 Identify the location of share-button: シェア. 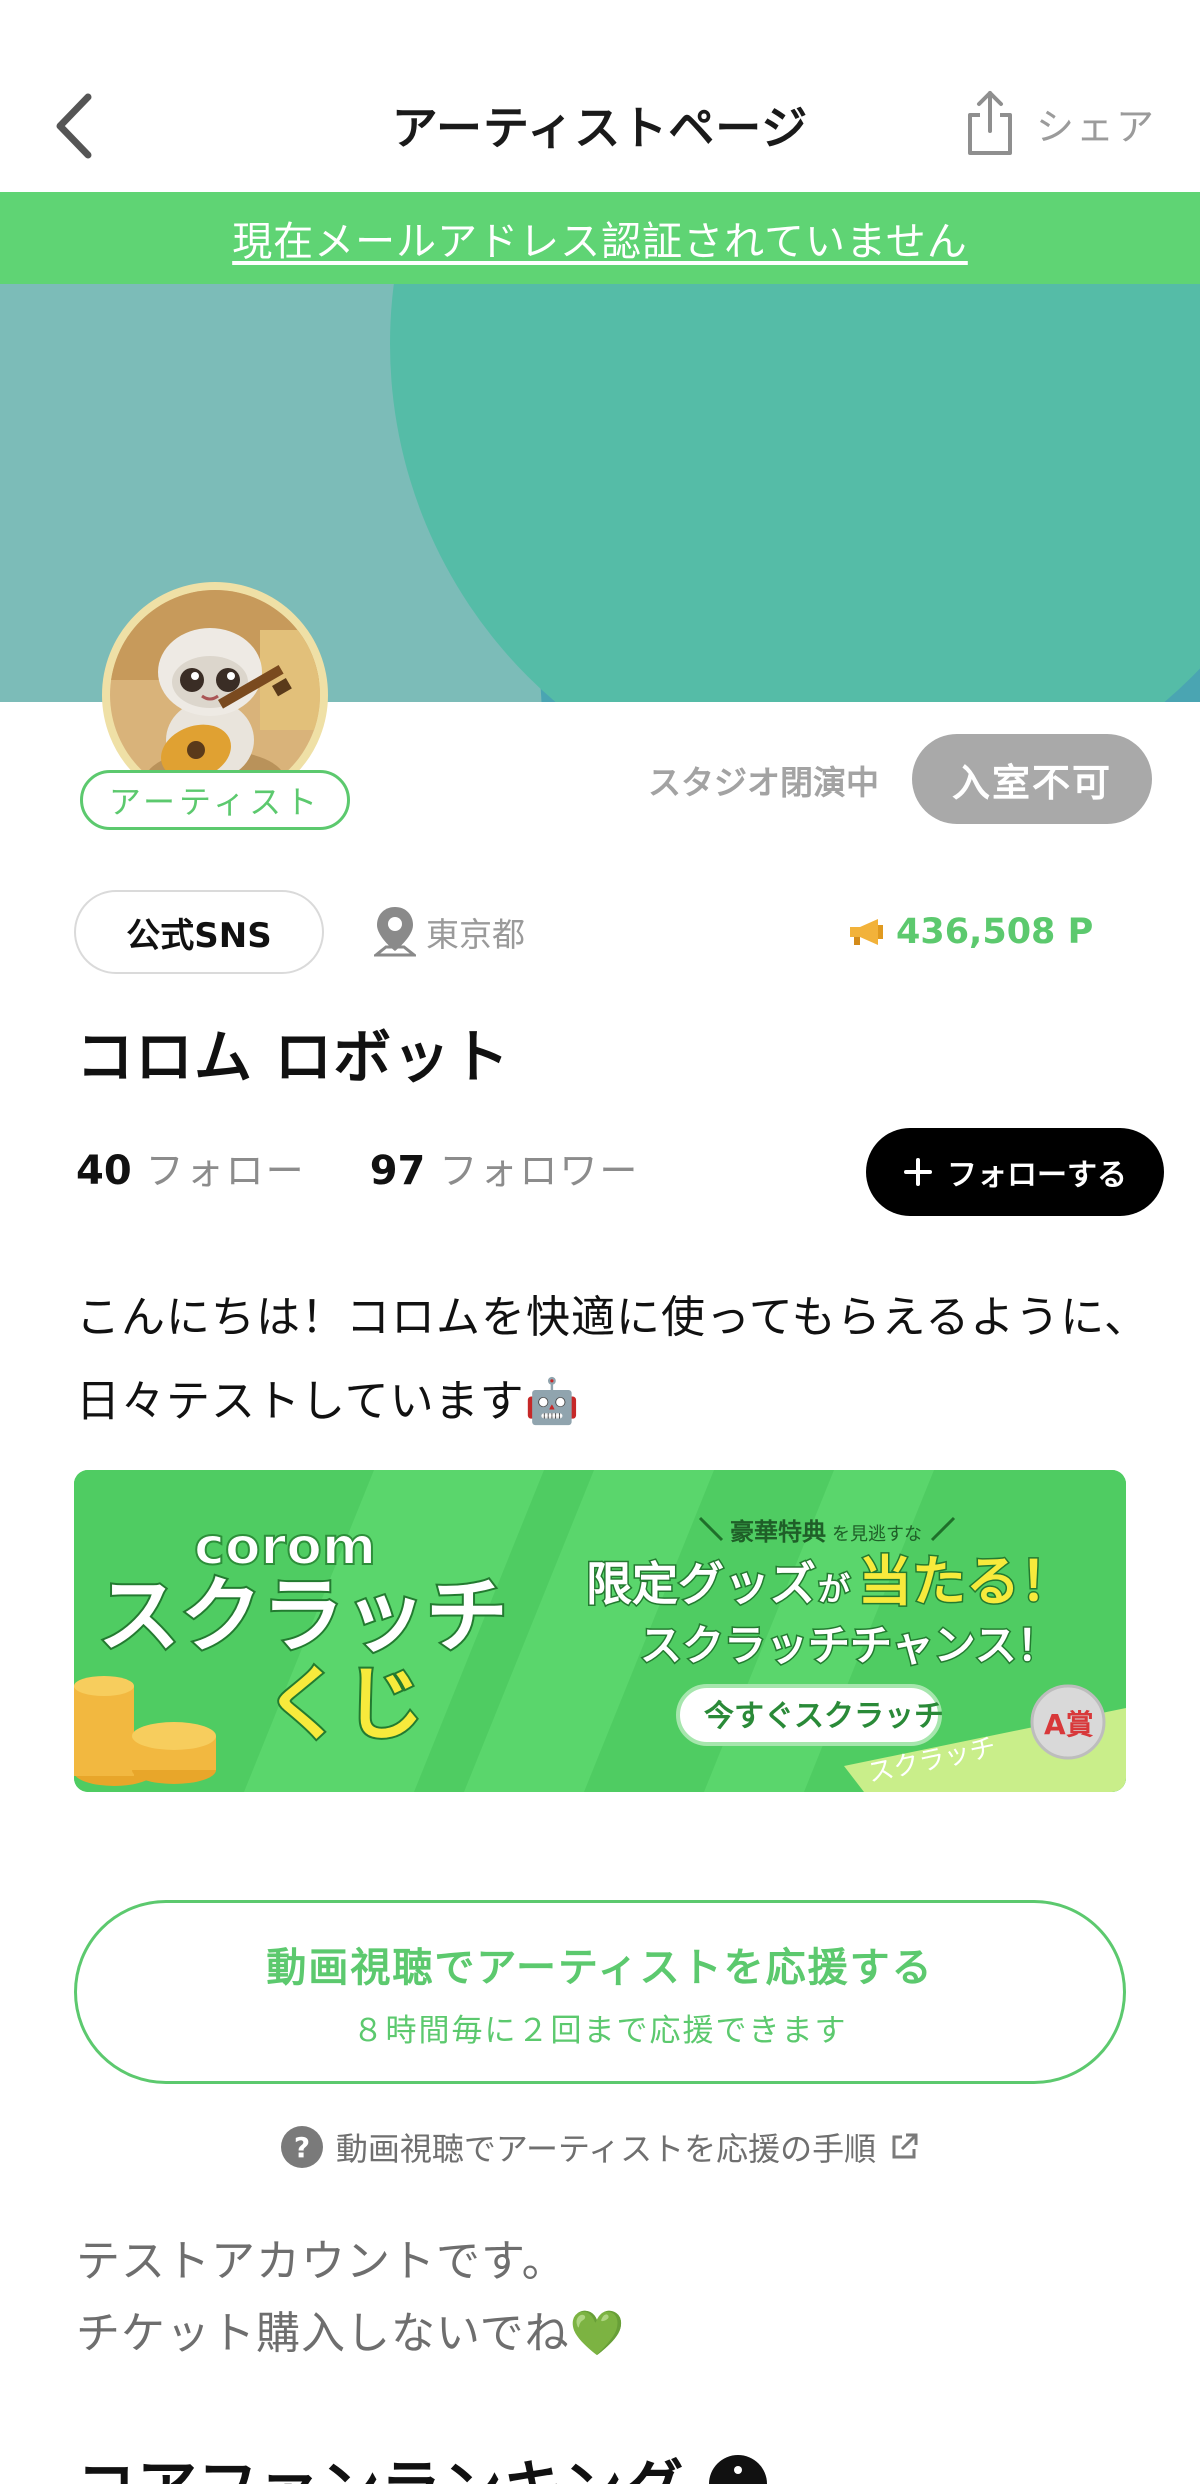
(1060, 123).